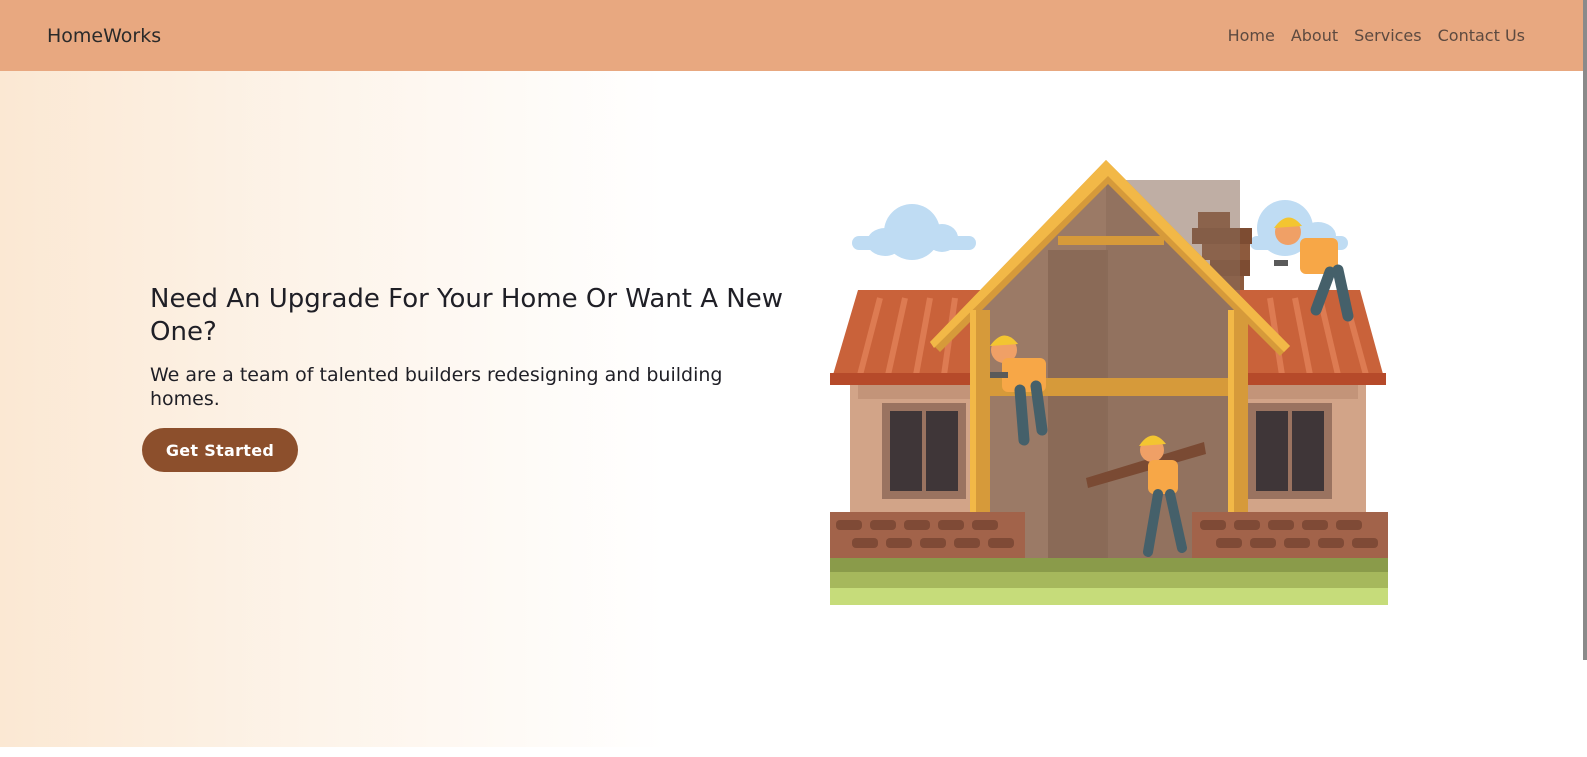 Image resolution: width=1587 pixels, height=757 pixels. Describe the element at coordinates (1314, 35) in the screenshot. I see `nav-link-about: About` at that location.